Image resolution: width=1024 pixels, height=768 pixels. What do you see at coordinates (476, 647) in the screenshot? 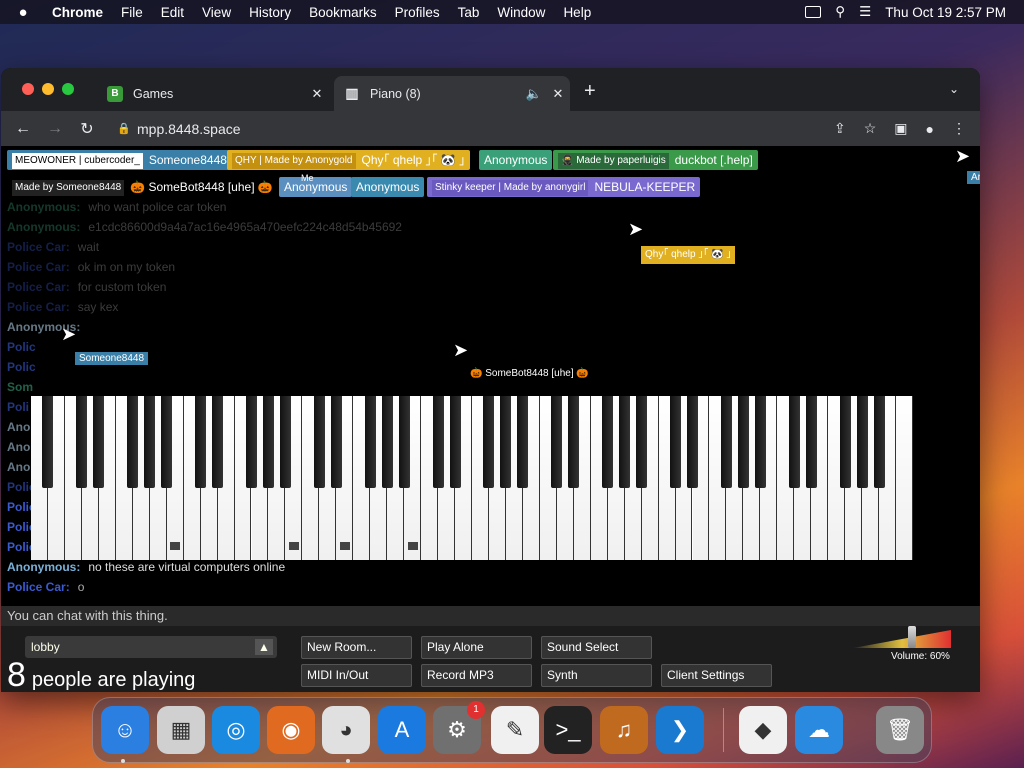
I see `play-alone-button: Play Alone` at bounding box center [476, 647].